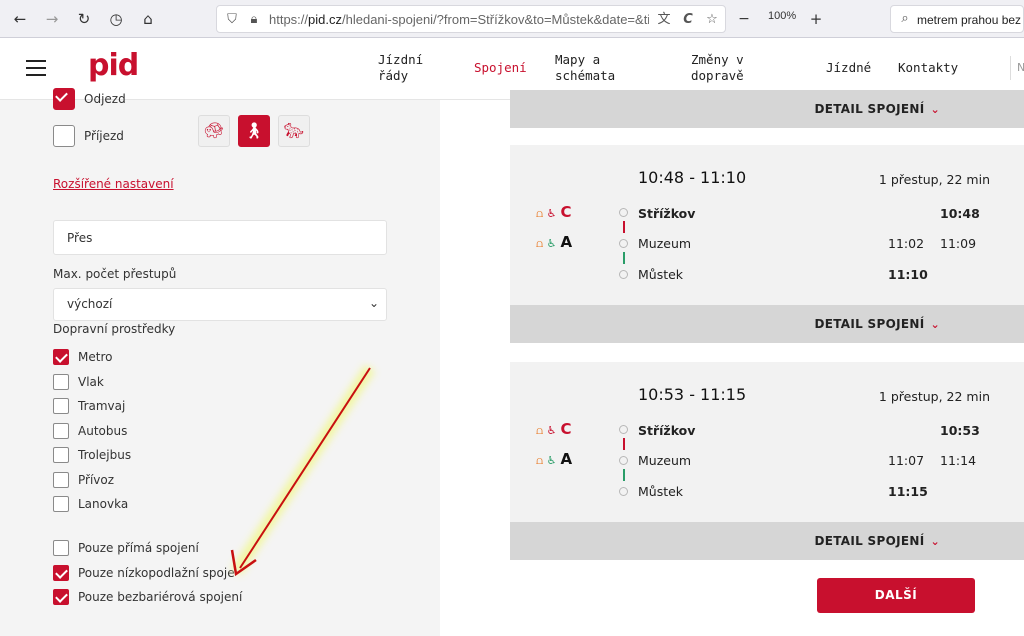  Describe the element at coordinates (52, 19) in the screenshot. I see `forward-icon: →` at that location.